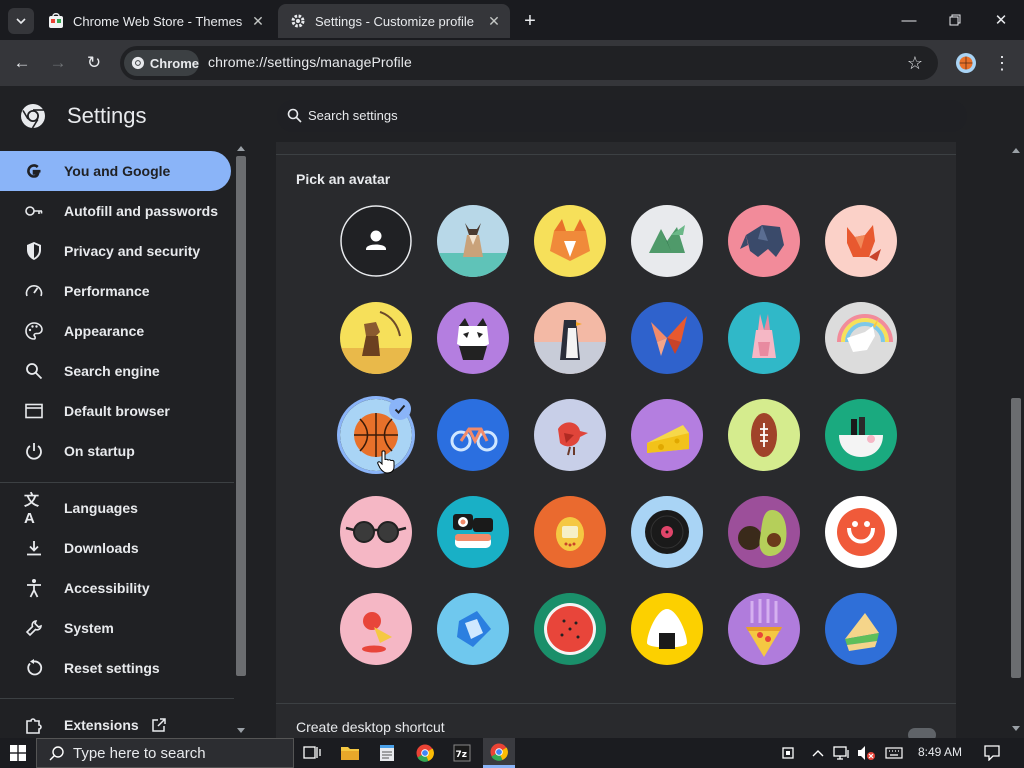 The image size is (1024, 768). What do you see at coordinates (241, 416) in the screenshot?
I see `sidebar-scrollbar-thumb` at bounding box center [241, 416].